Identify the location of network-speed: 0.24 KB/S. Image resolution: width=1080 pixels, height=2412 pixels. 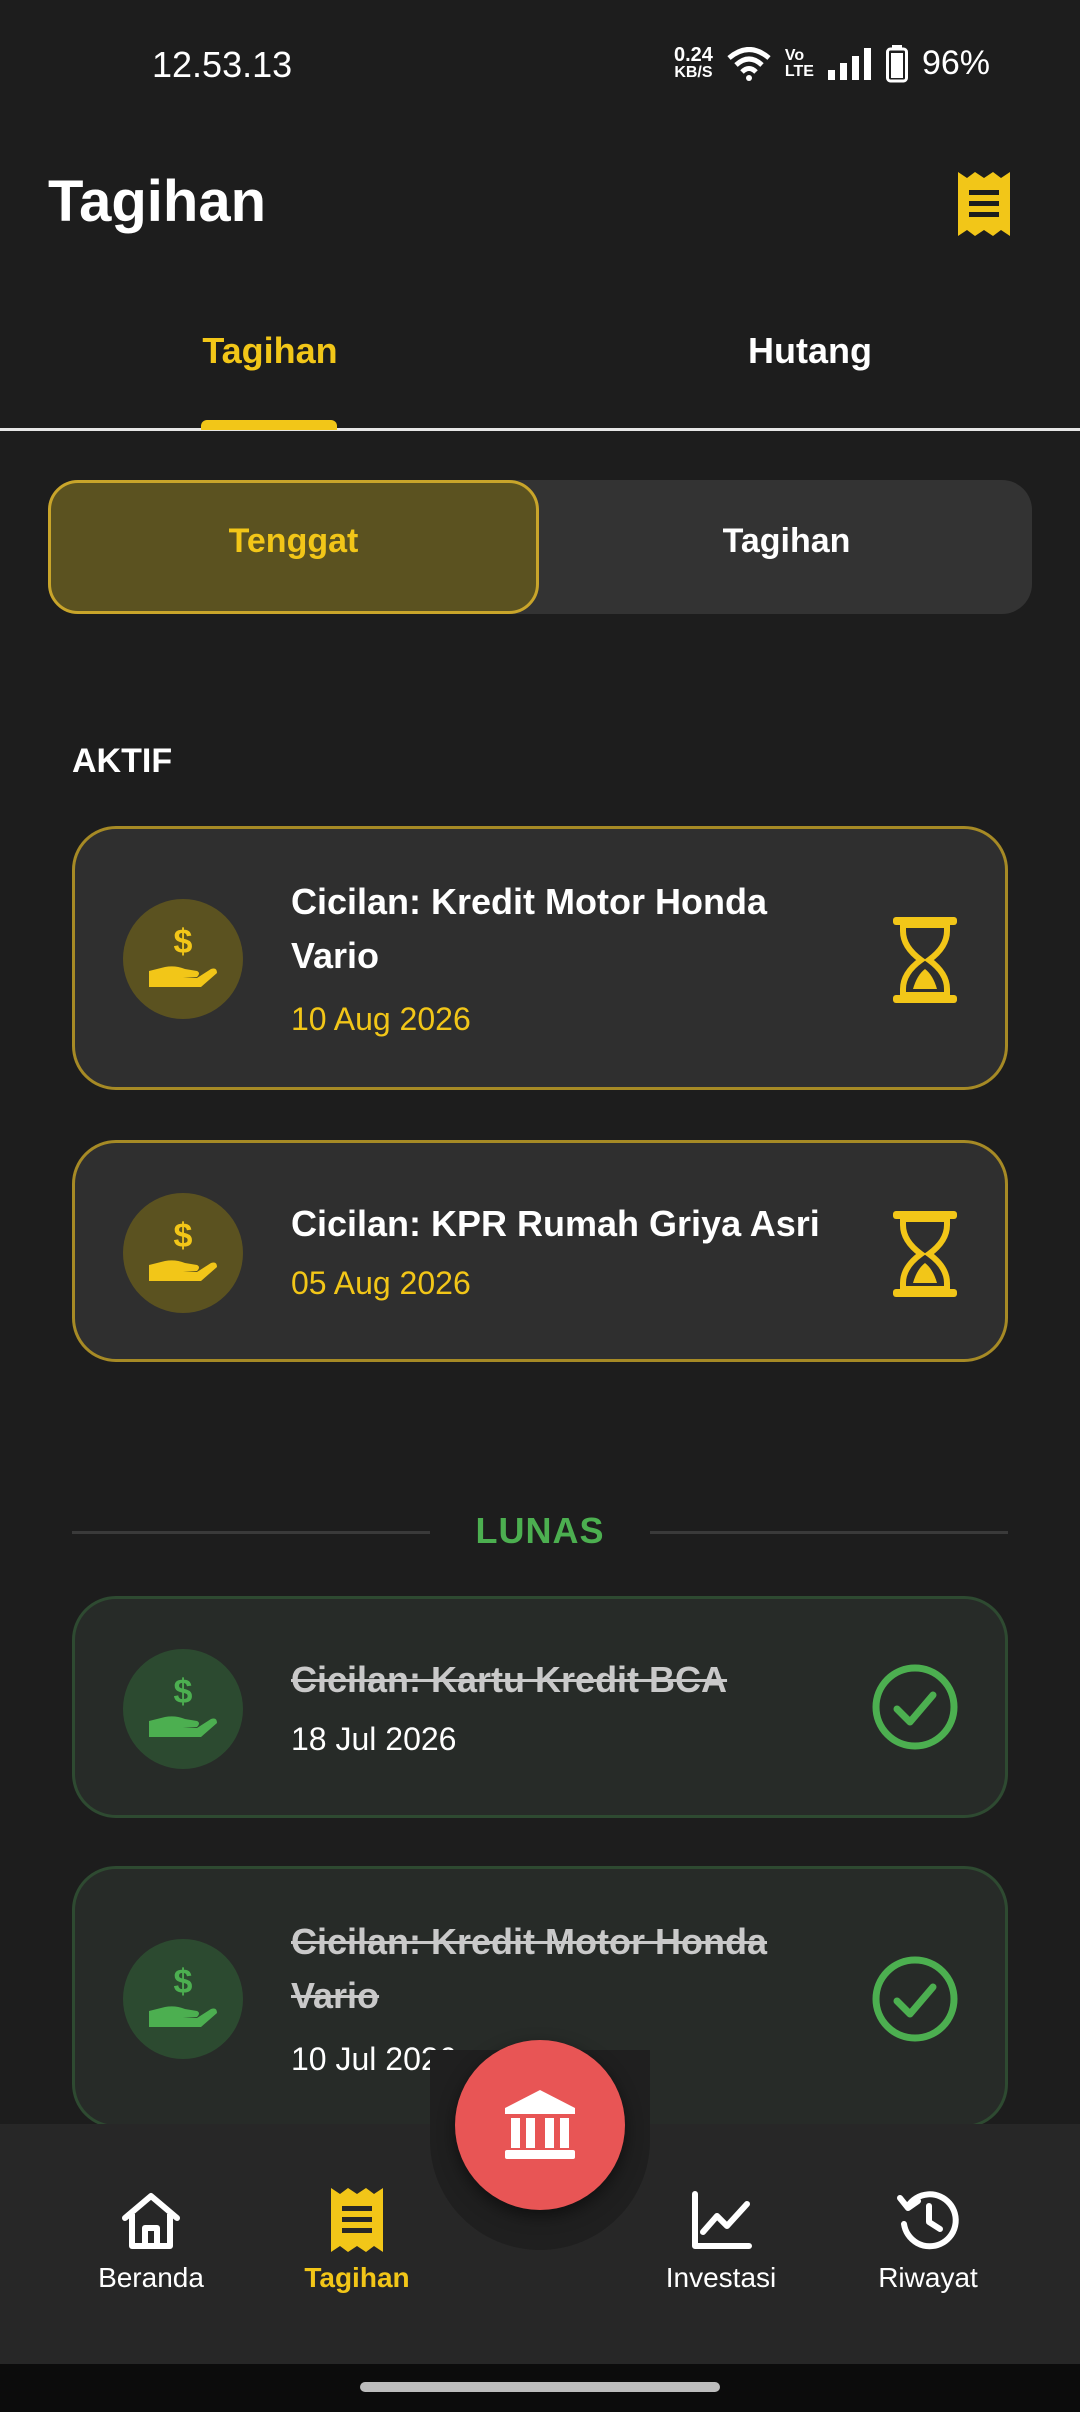
(693, 62).